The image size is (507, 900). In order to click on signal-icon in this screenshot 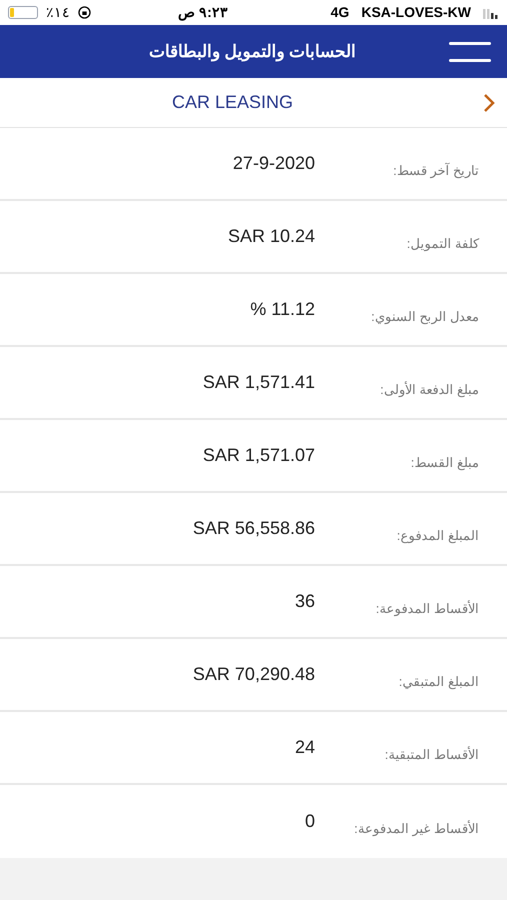, I will do `click(491, 12)`.